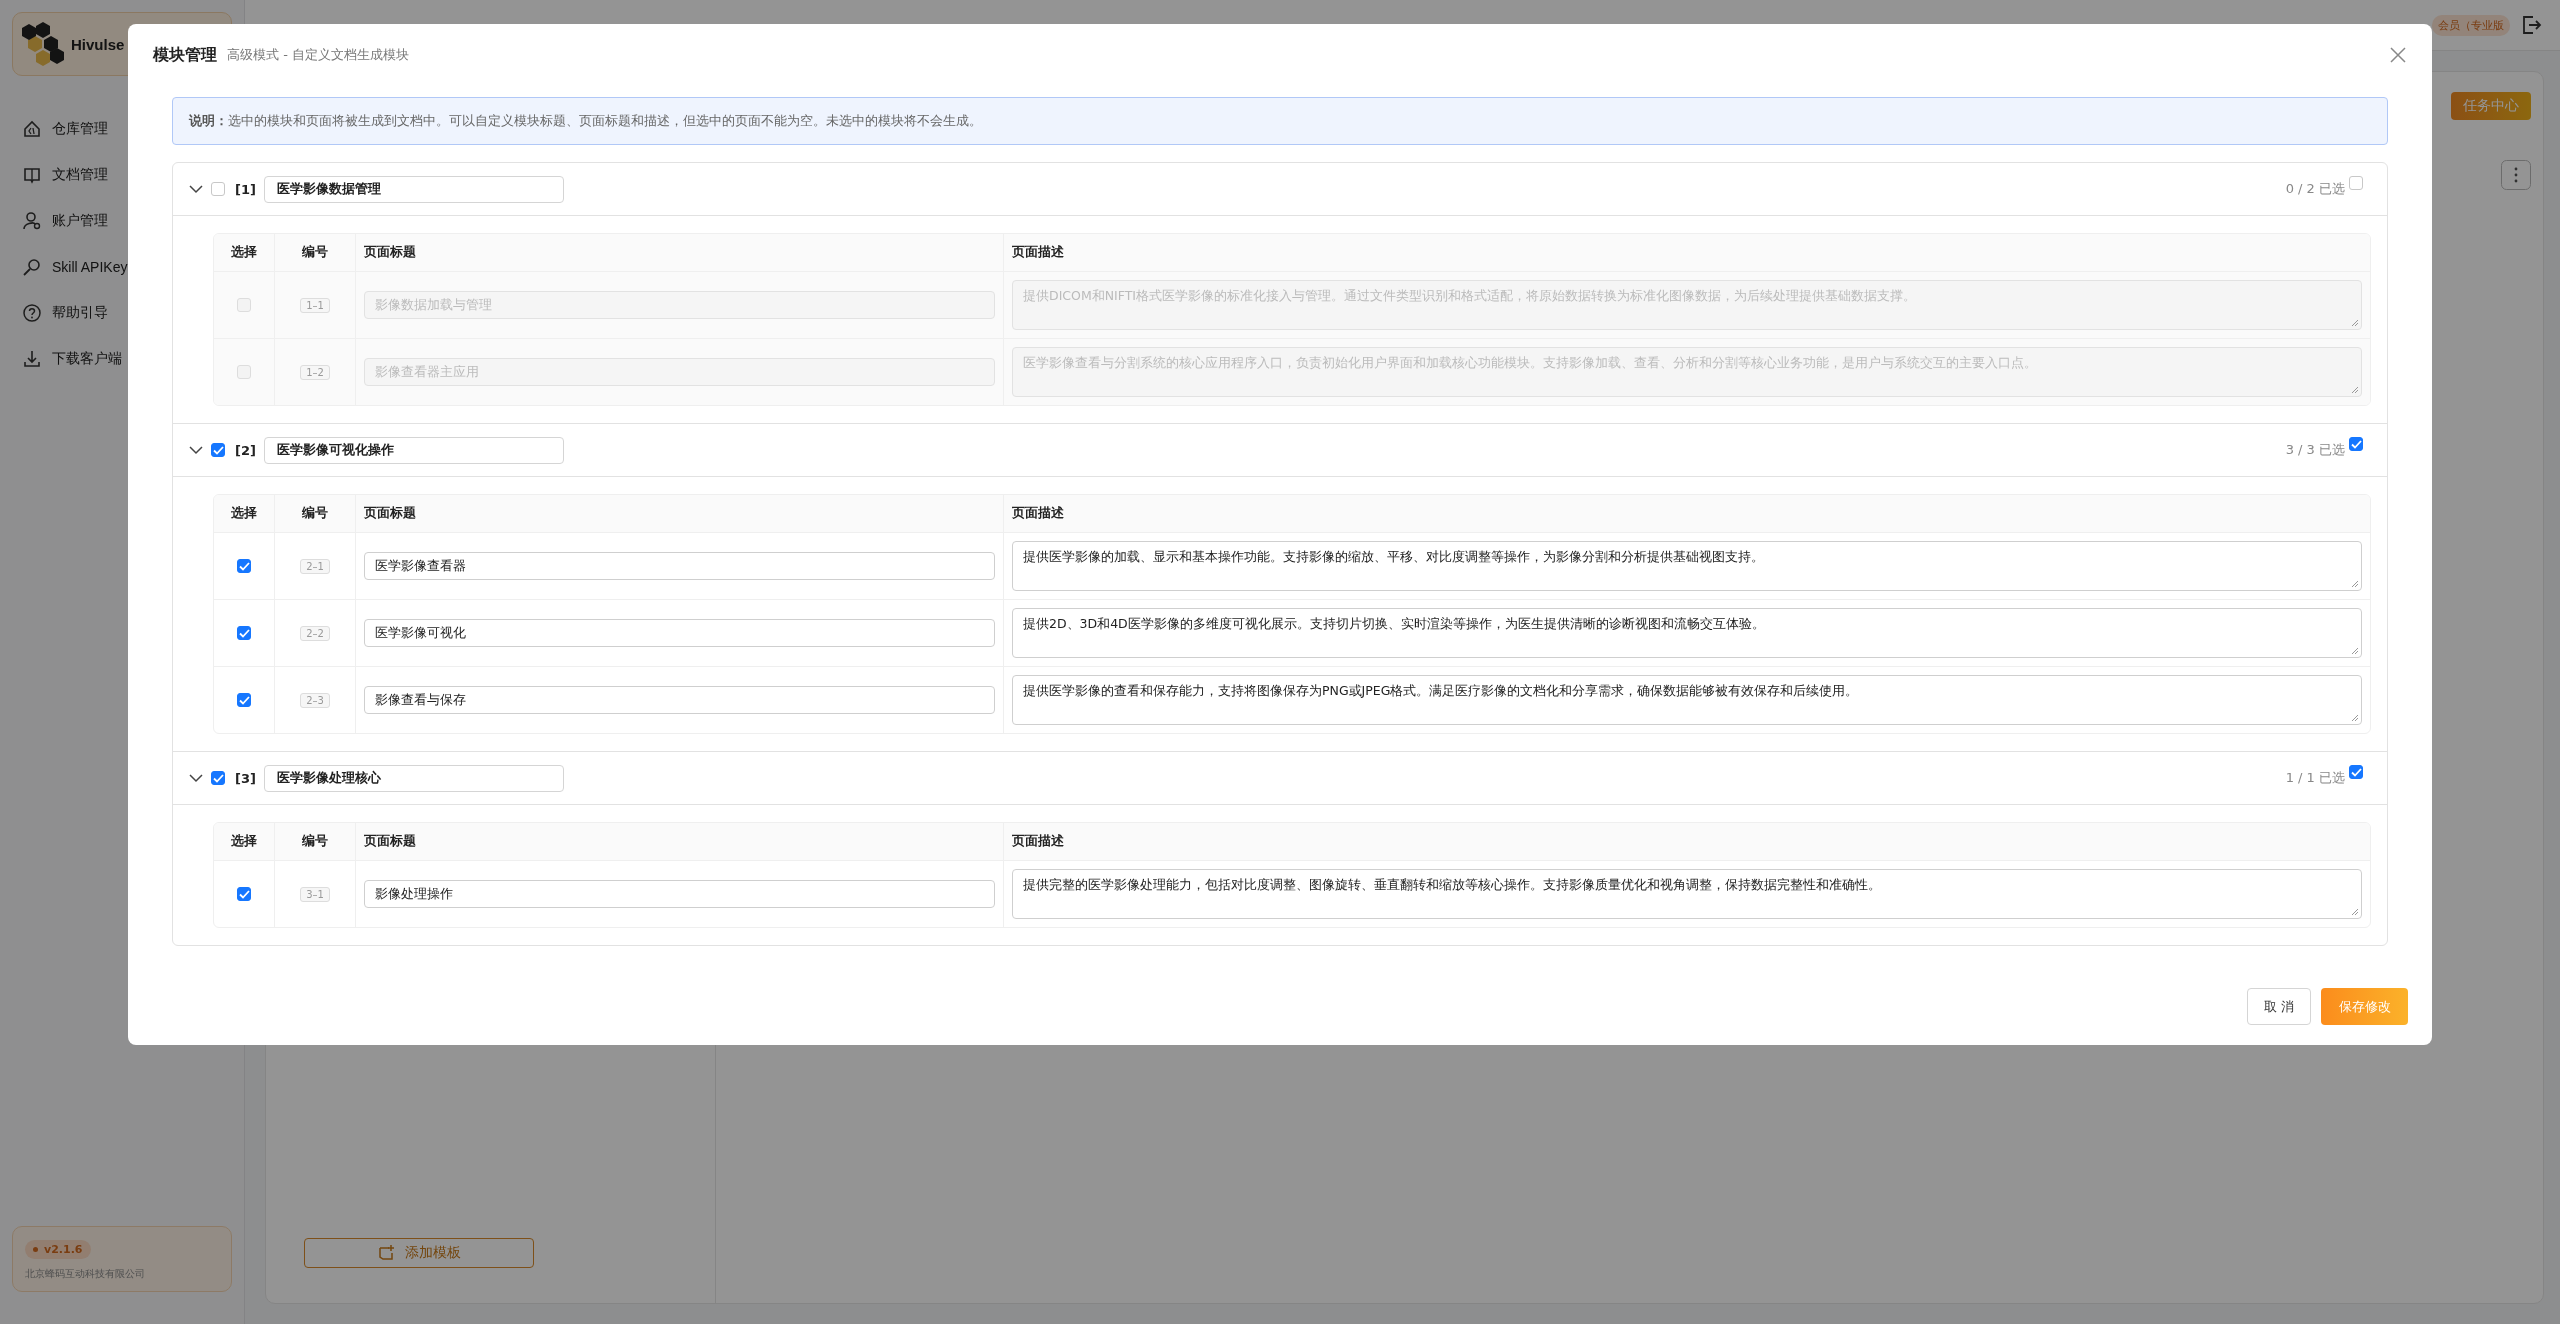  What do you see at coordinates (679, 894) in the screenshot?
I see `page-title-field: 影像处理操作` at bounding box center [679, 894].